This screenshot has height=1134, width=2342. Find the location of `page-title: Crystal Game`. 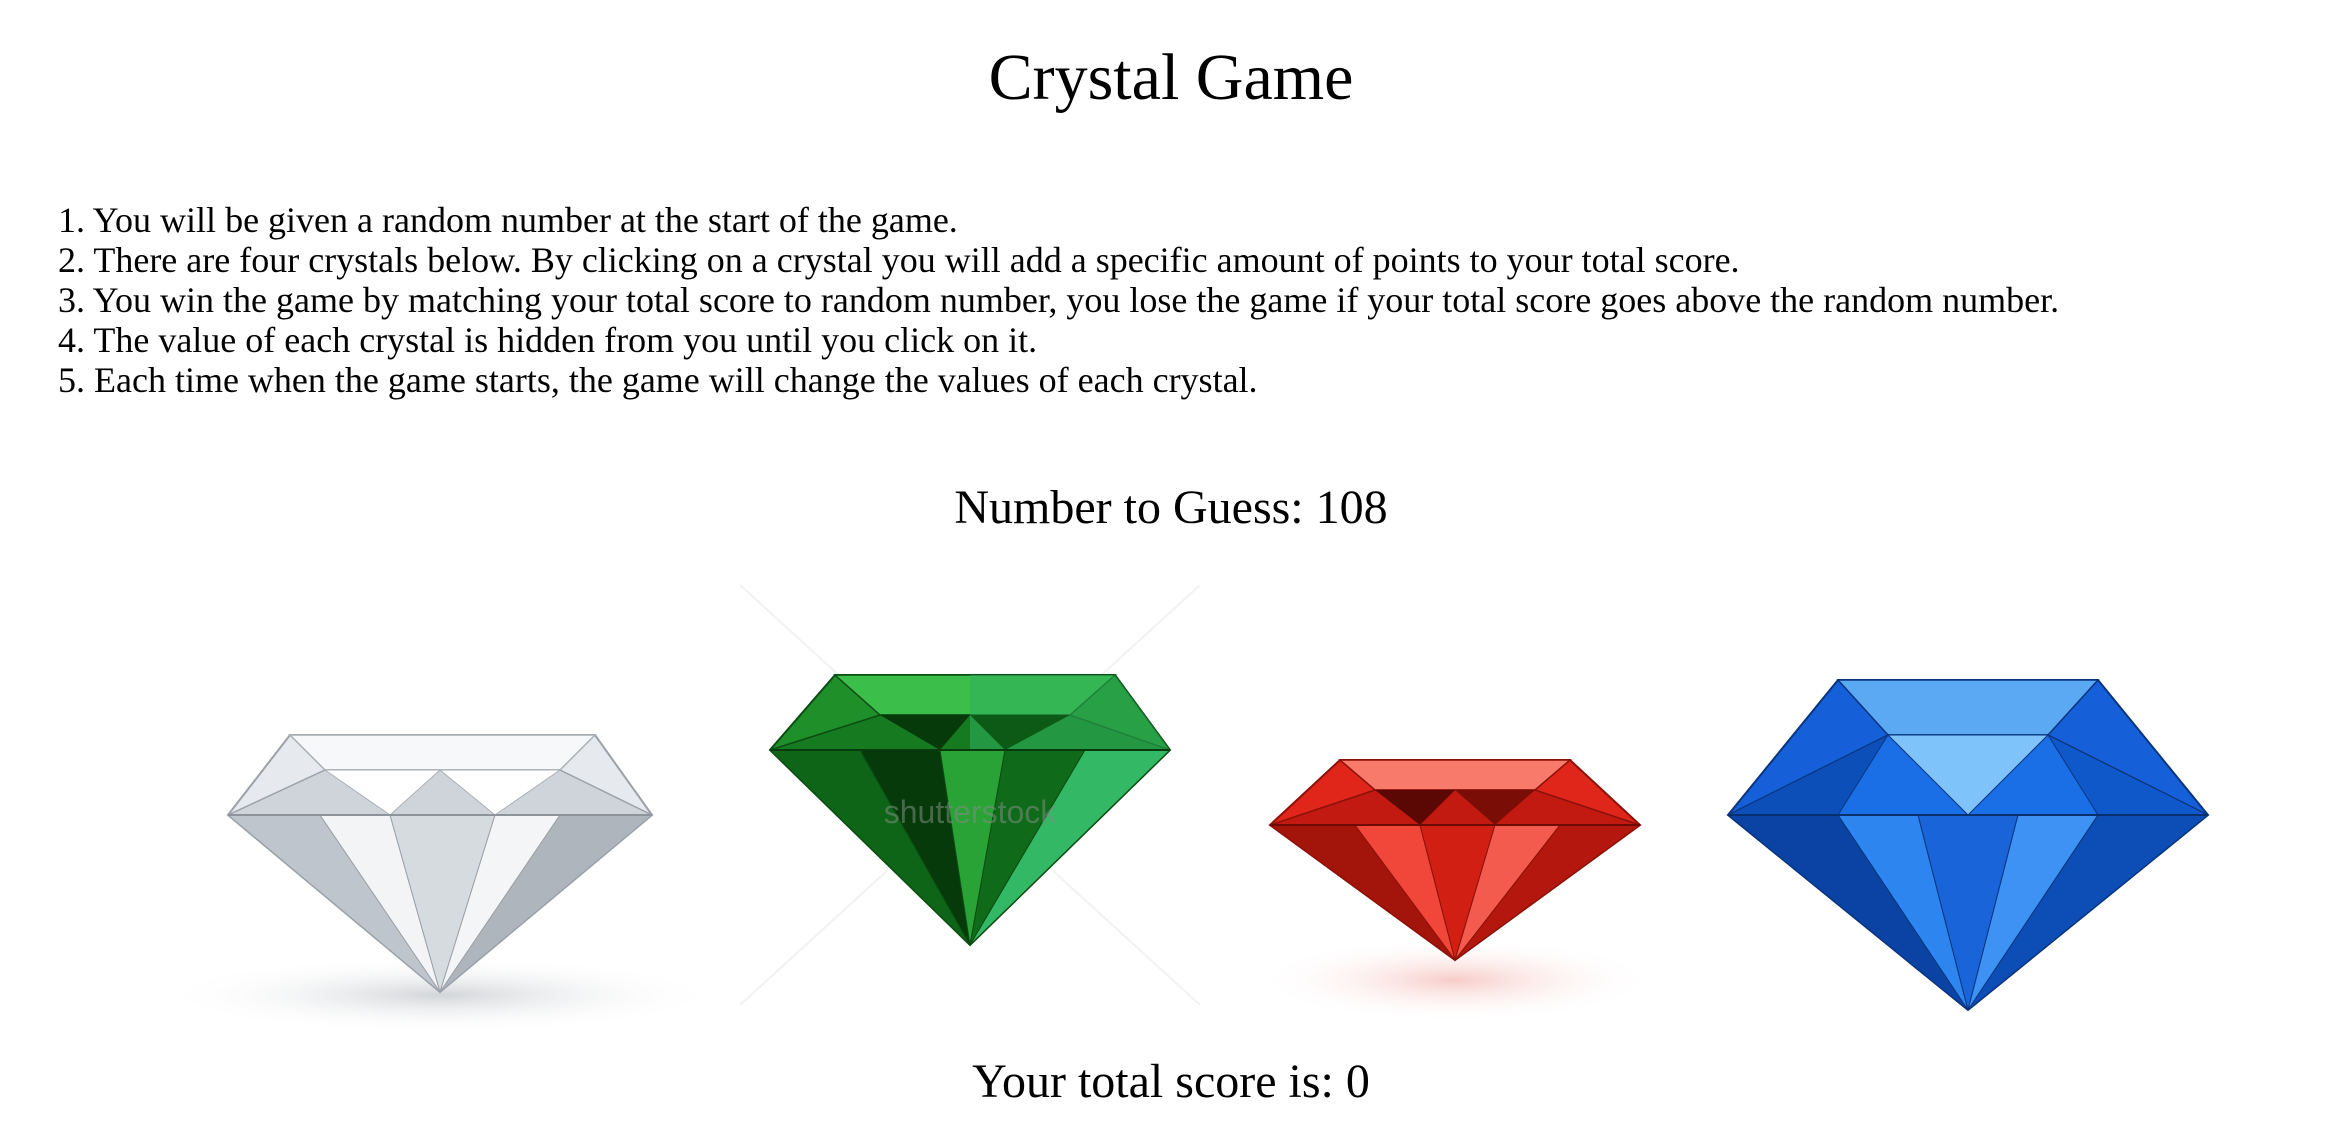

page-title: Crystal Game is located at coordinates (1171, 77).